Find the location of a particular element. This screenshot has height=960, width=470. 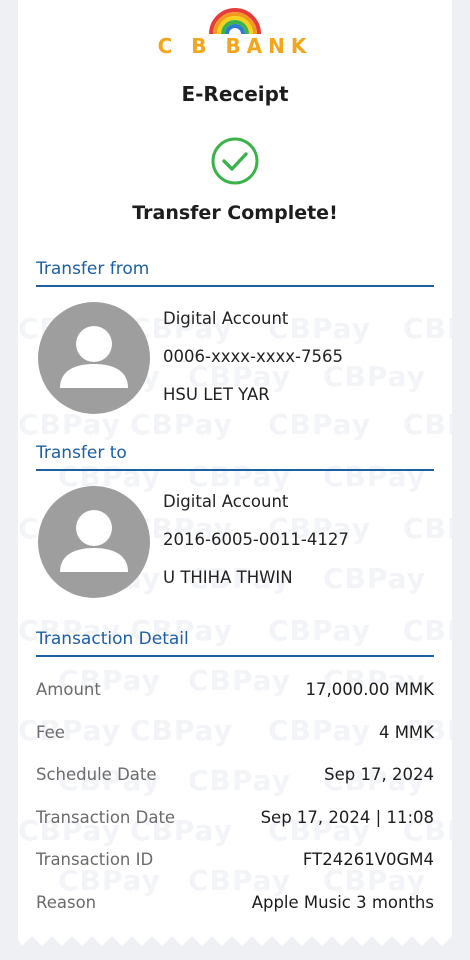

detail-row-transaction-id: Transaction ID FT24261V0GM4 is located at coordinates (235, 865).